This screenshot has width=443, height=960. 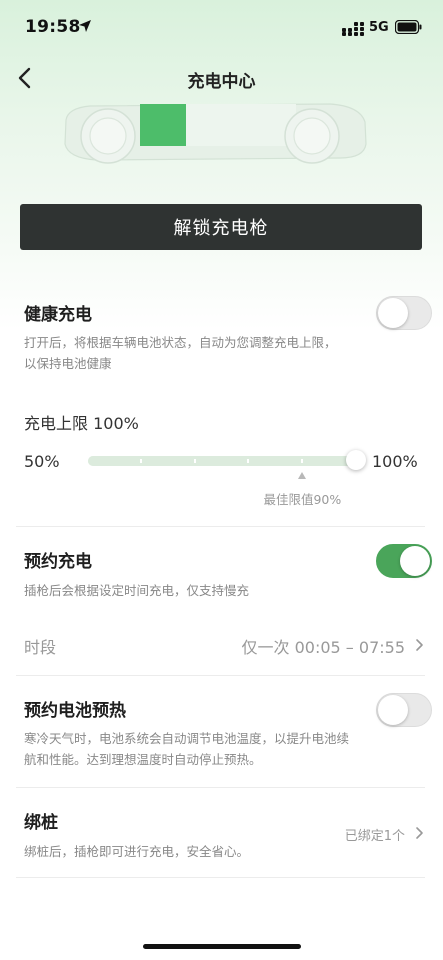 What do you see at coordinates (374, 836) in the screenshot?
I see `bind-pile-value: 已绑定1个` at bounding box center [374, 836].